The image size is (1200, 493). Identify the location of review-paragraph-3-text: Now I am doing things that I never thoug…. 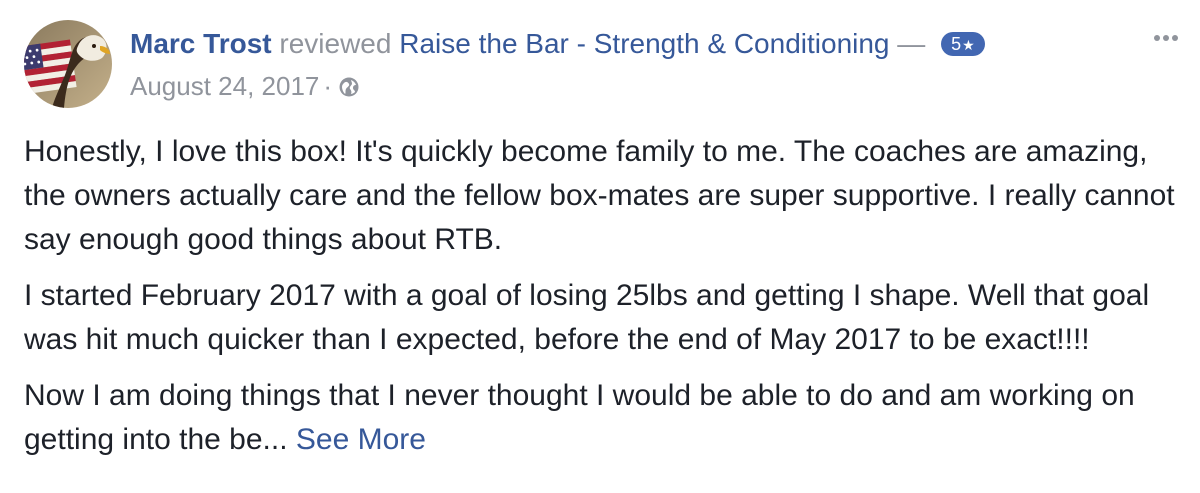
(579, 417).